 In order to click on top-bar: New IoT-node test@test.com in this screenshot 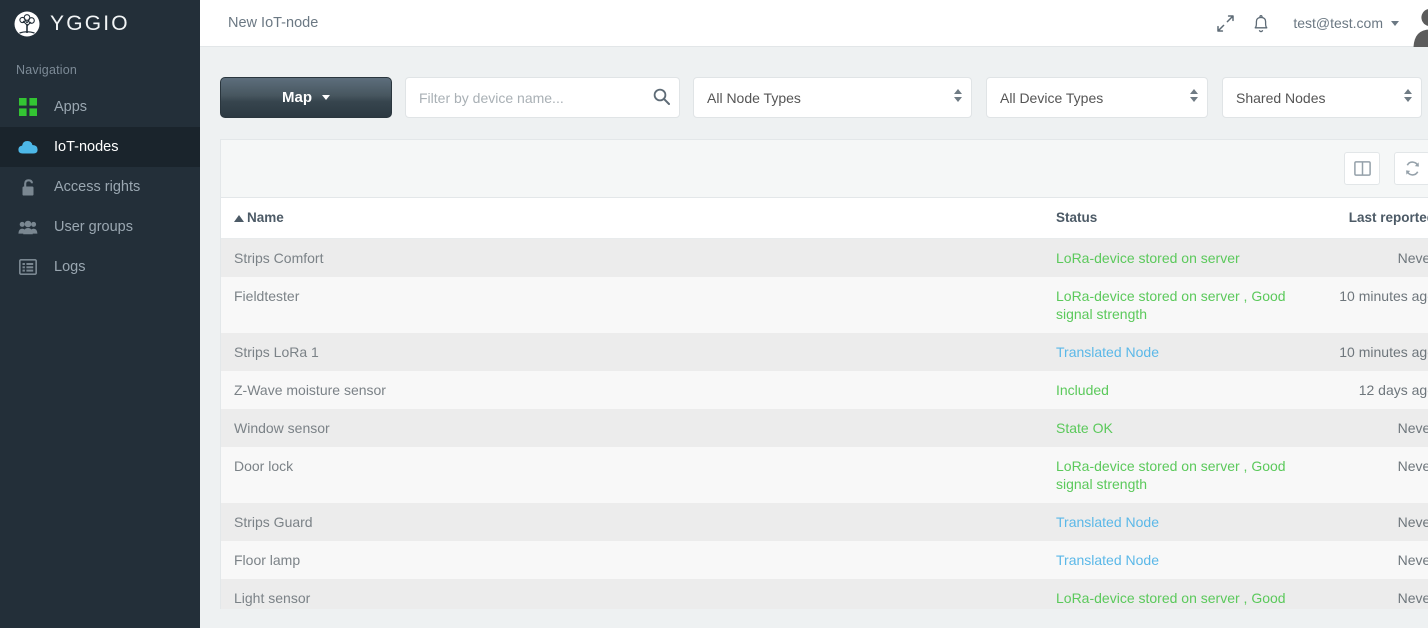, I will do `click(814, 23)`.